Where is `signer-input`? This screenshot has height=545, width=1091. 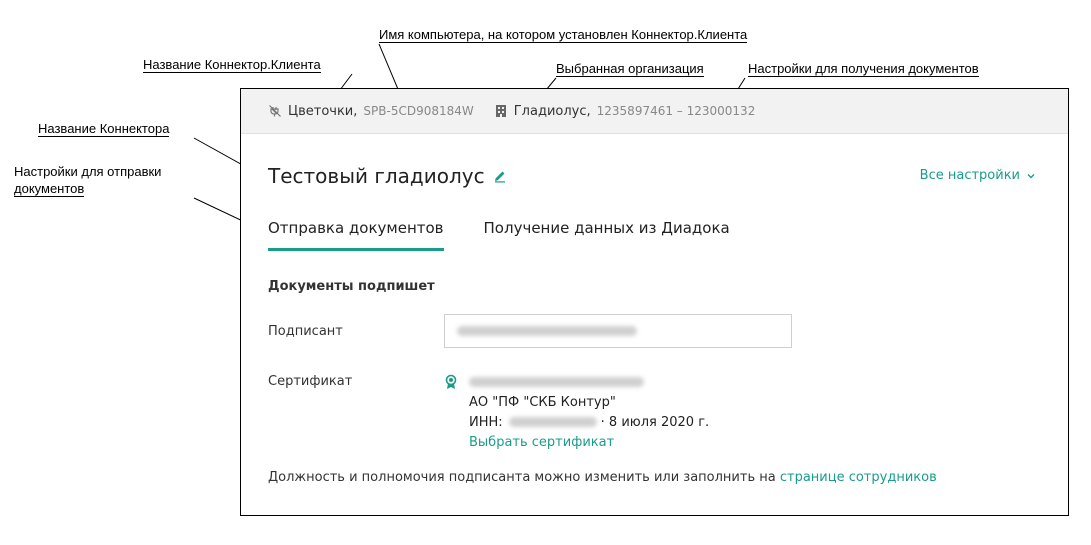
signer-input is located at coordinates (618, 331).